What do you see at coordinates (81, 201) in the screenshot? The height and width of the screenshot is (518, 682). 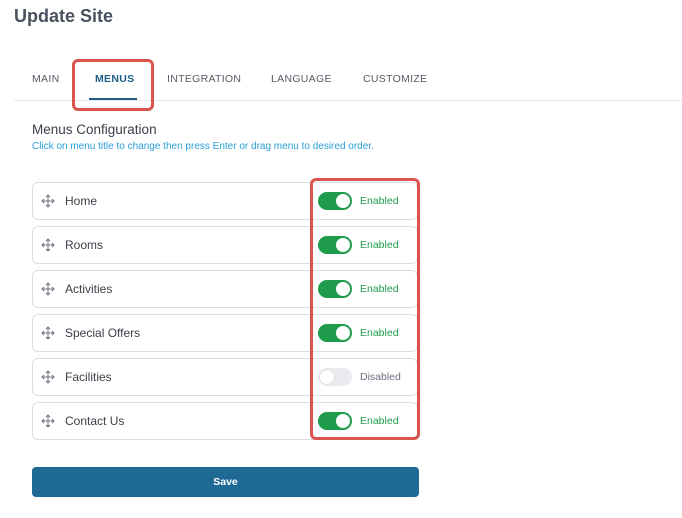 I see `menu-label-home: Home` at bounding box center [81, 201].